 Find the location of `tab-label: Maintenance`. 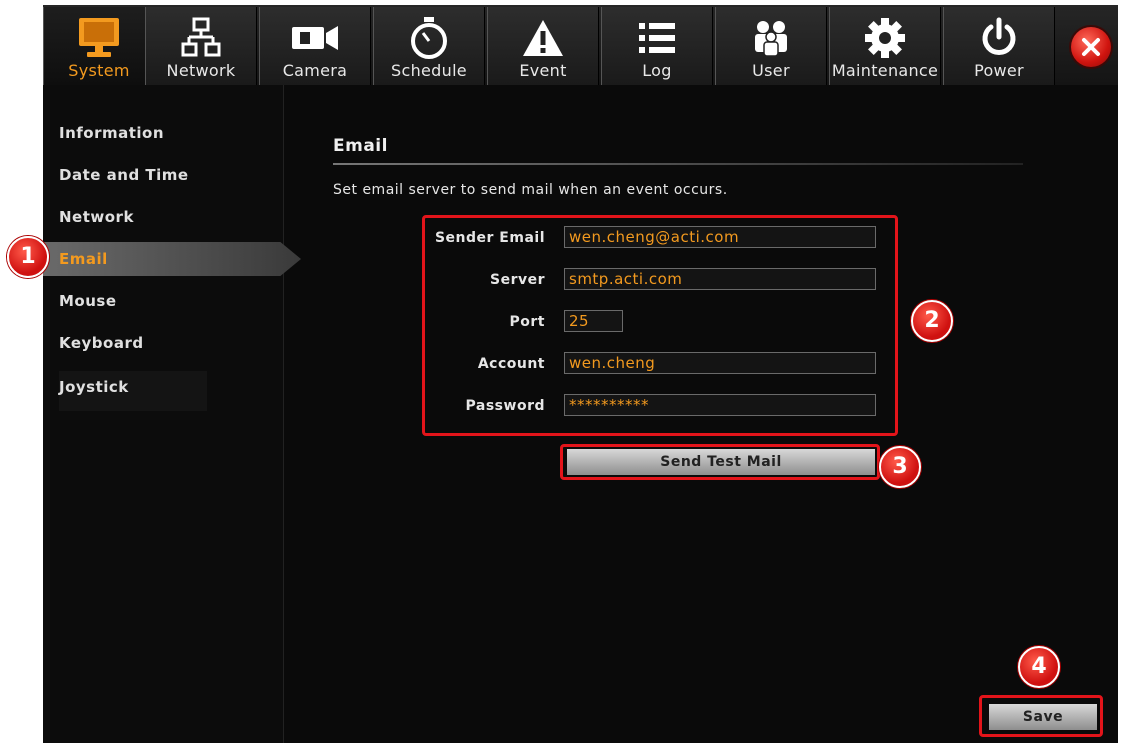

tab-label: Maintenance is located at coordinates (885, 70).